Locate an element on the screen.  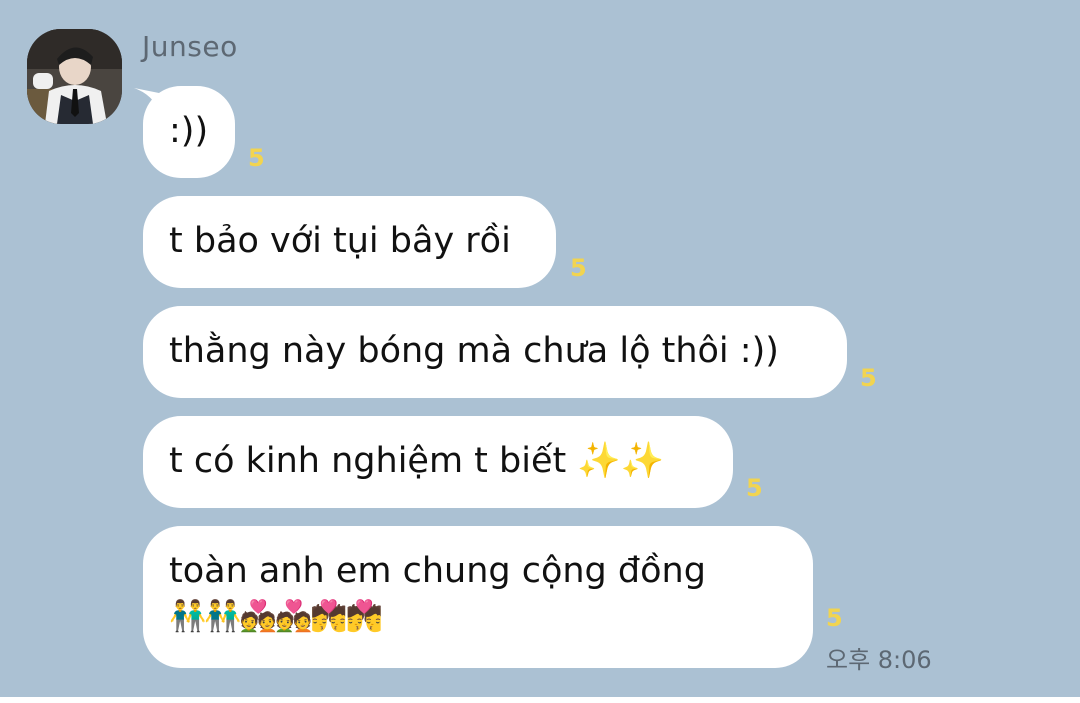
message-timestamp: 오후 8:06 is located at coordinates (879, 660).